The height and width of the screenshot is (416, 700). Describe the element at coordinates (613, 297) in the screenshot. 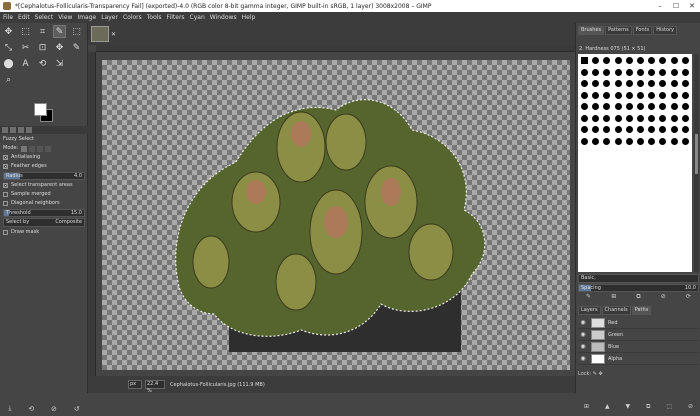

I see `new-brush-icon: ⊞` at that location.